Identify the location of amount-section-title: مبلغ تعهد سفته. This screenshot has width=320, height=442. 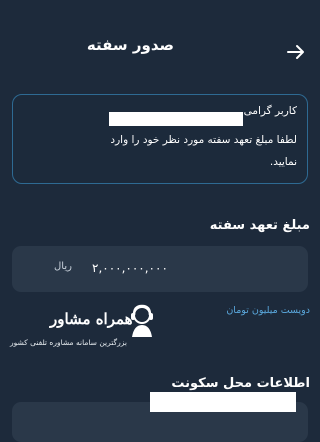
(259, 225).